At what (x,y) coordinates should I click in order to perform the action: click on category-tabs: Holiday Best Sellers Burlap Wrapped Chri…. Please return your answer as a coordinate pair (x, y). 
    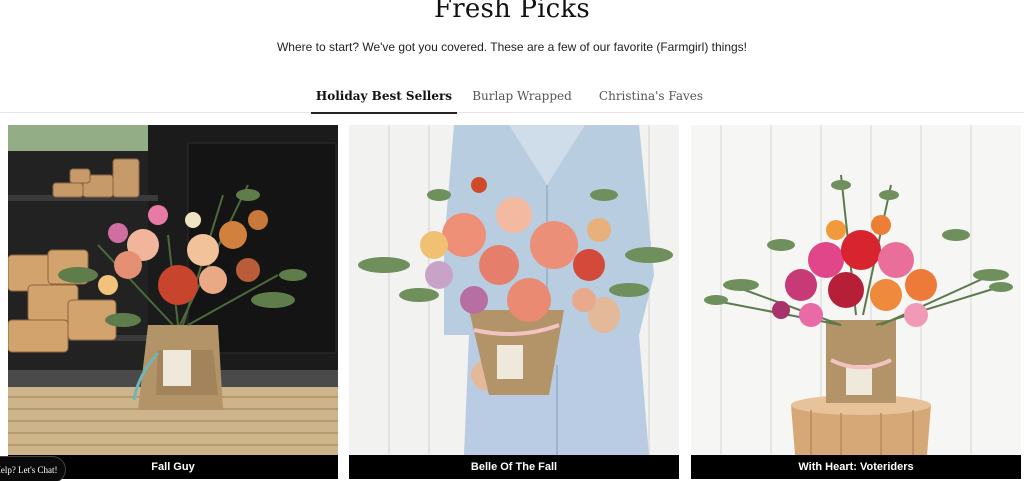
    Looking at the image, I should click on (512, 98).